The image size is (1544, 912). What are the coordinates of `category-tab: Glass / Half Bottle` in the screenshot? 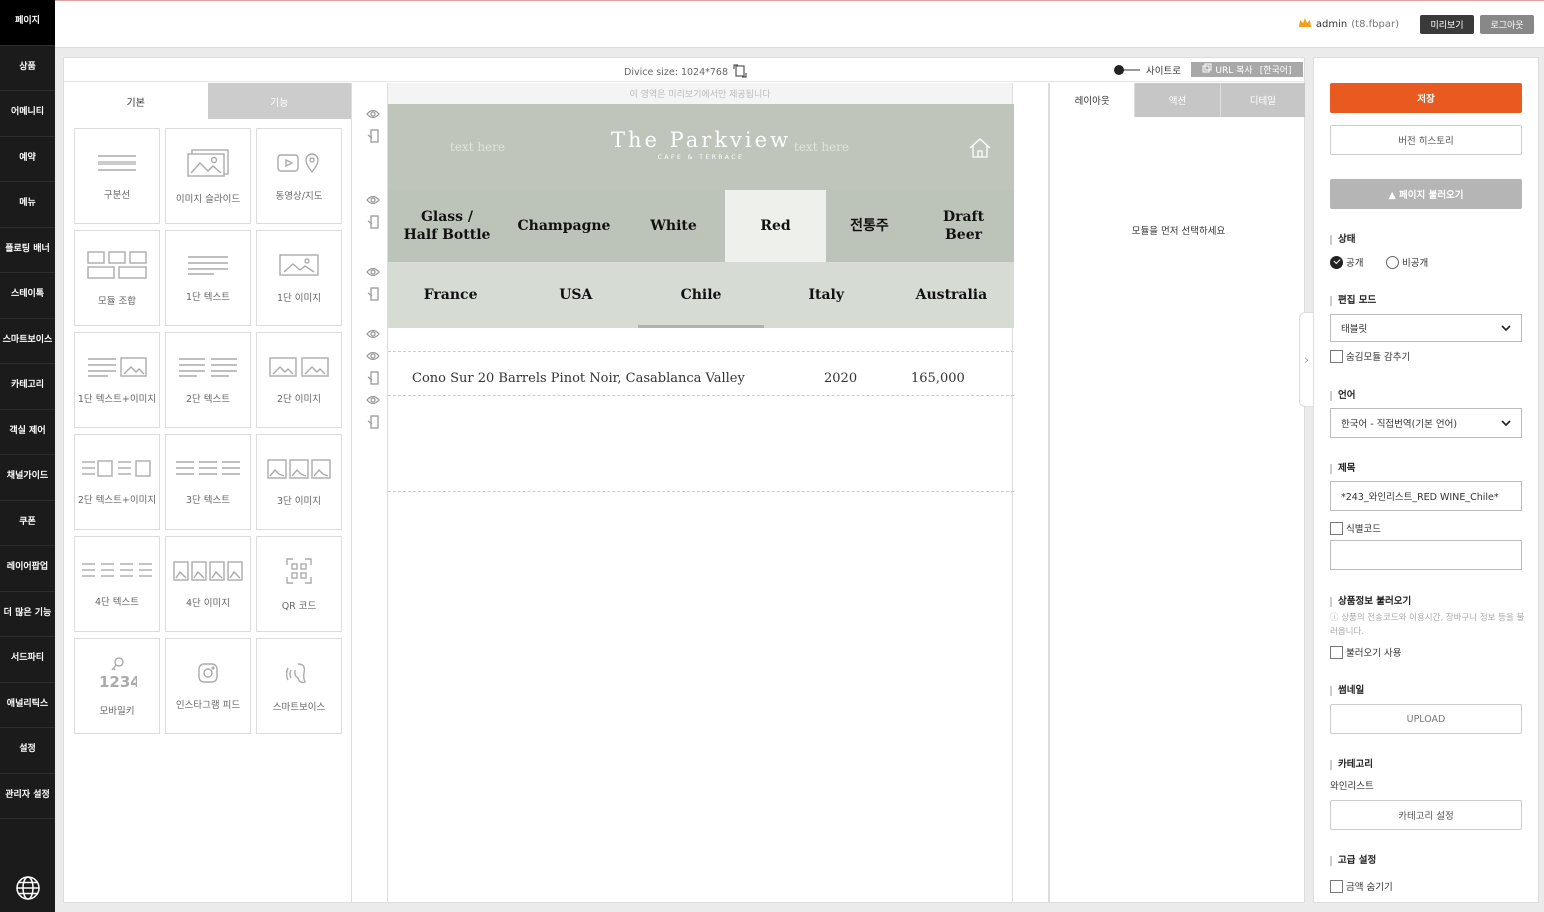 It's located at (447, 226).